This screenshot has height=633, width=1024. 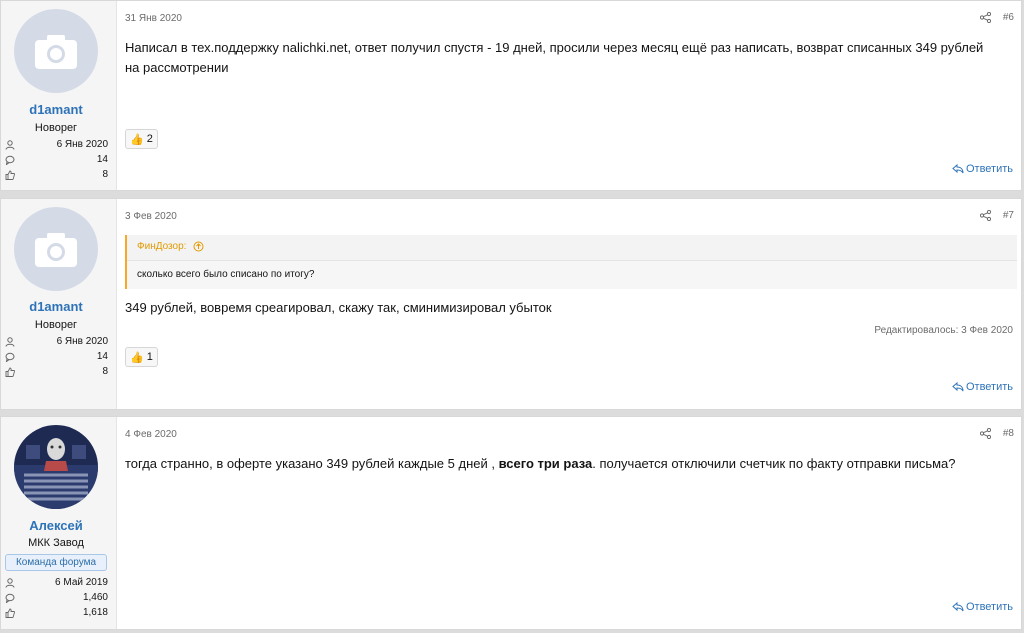 I want to click on reaction-summary: 👍 2, so click(x=141, y=139).